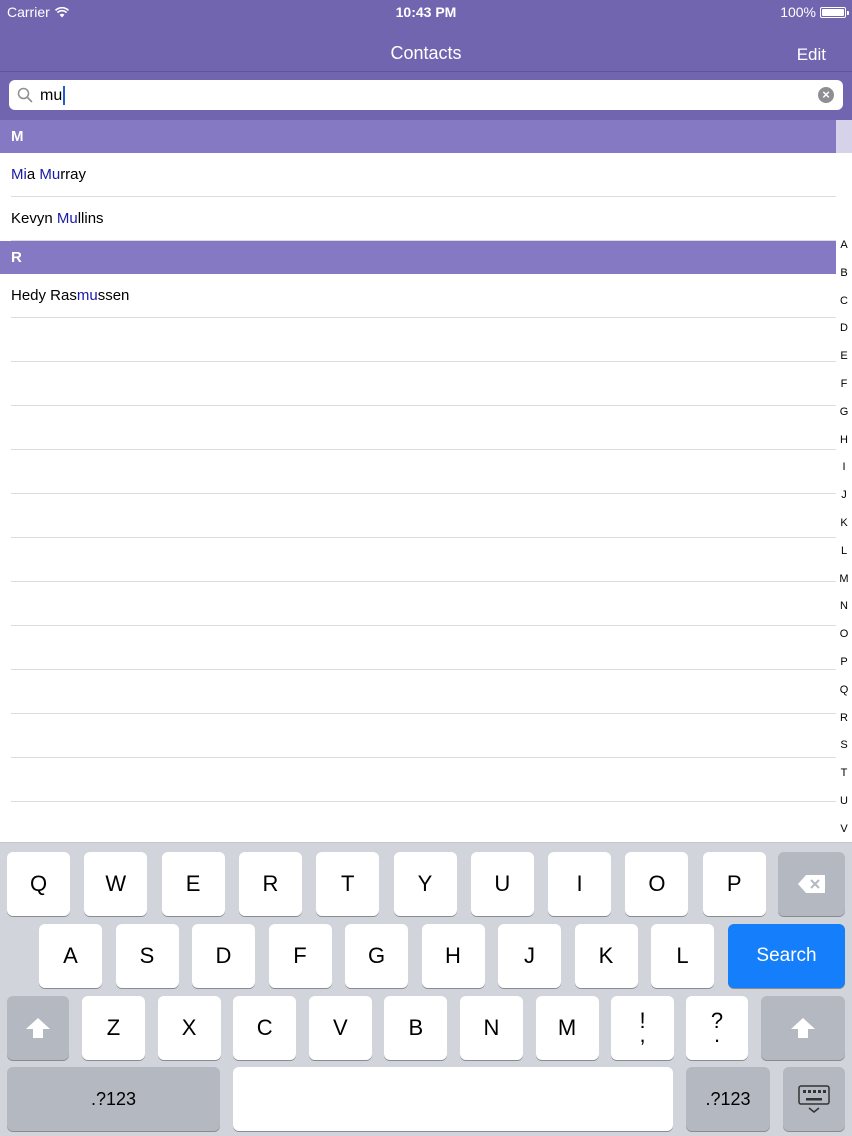  I want to click on clear-search-icon: ×, so click(826, 95).